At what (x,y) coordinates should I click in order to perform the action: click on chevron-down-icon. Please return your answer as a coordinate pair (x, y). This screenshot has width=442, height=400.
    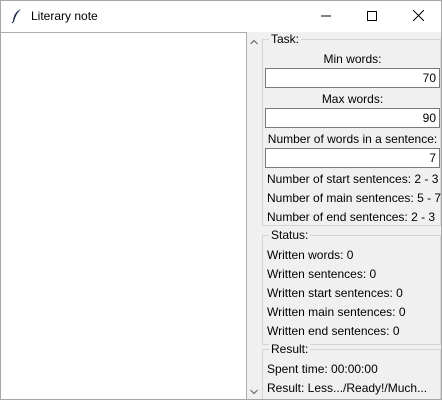
    Looking at the image, I should click on (254, 391).